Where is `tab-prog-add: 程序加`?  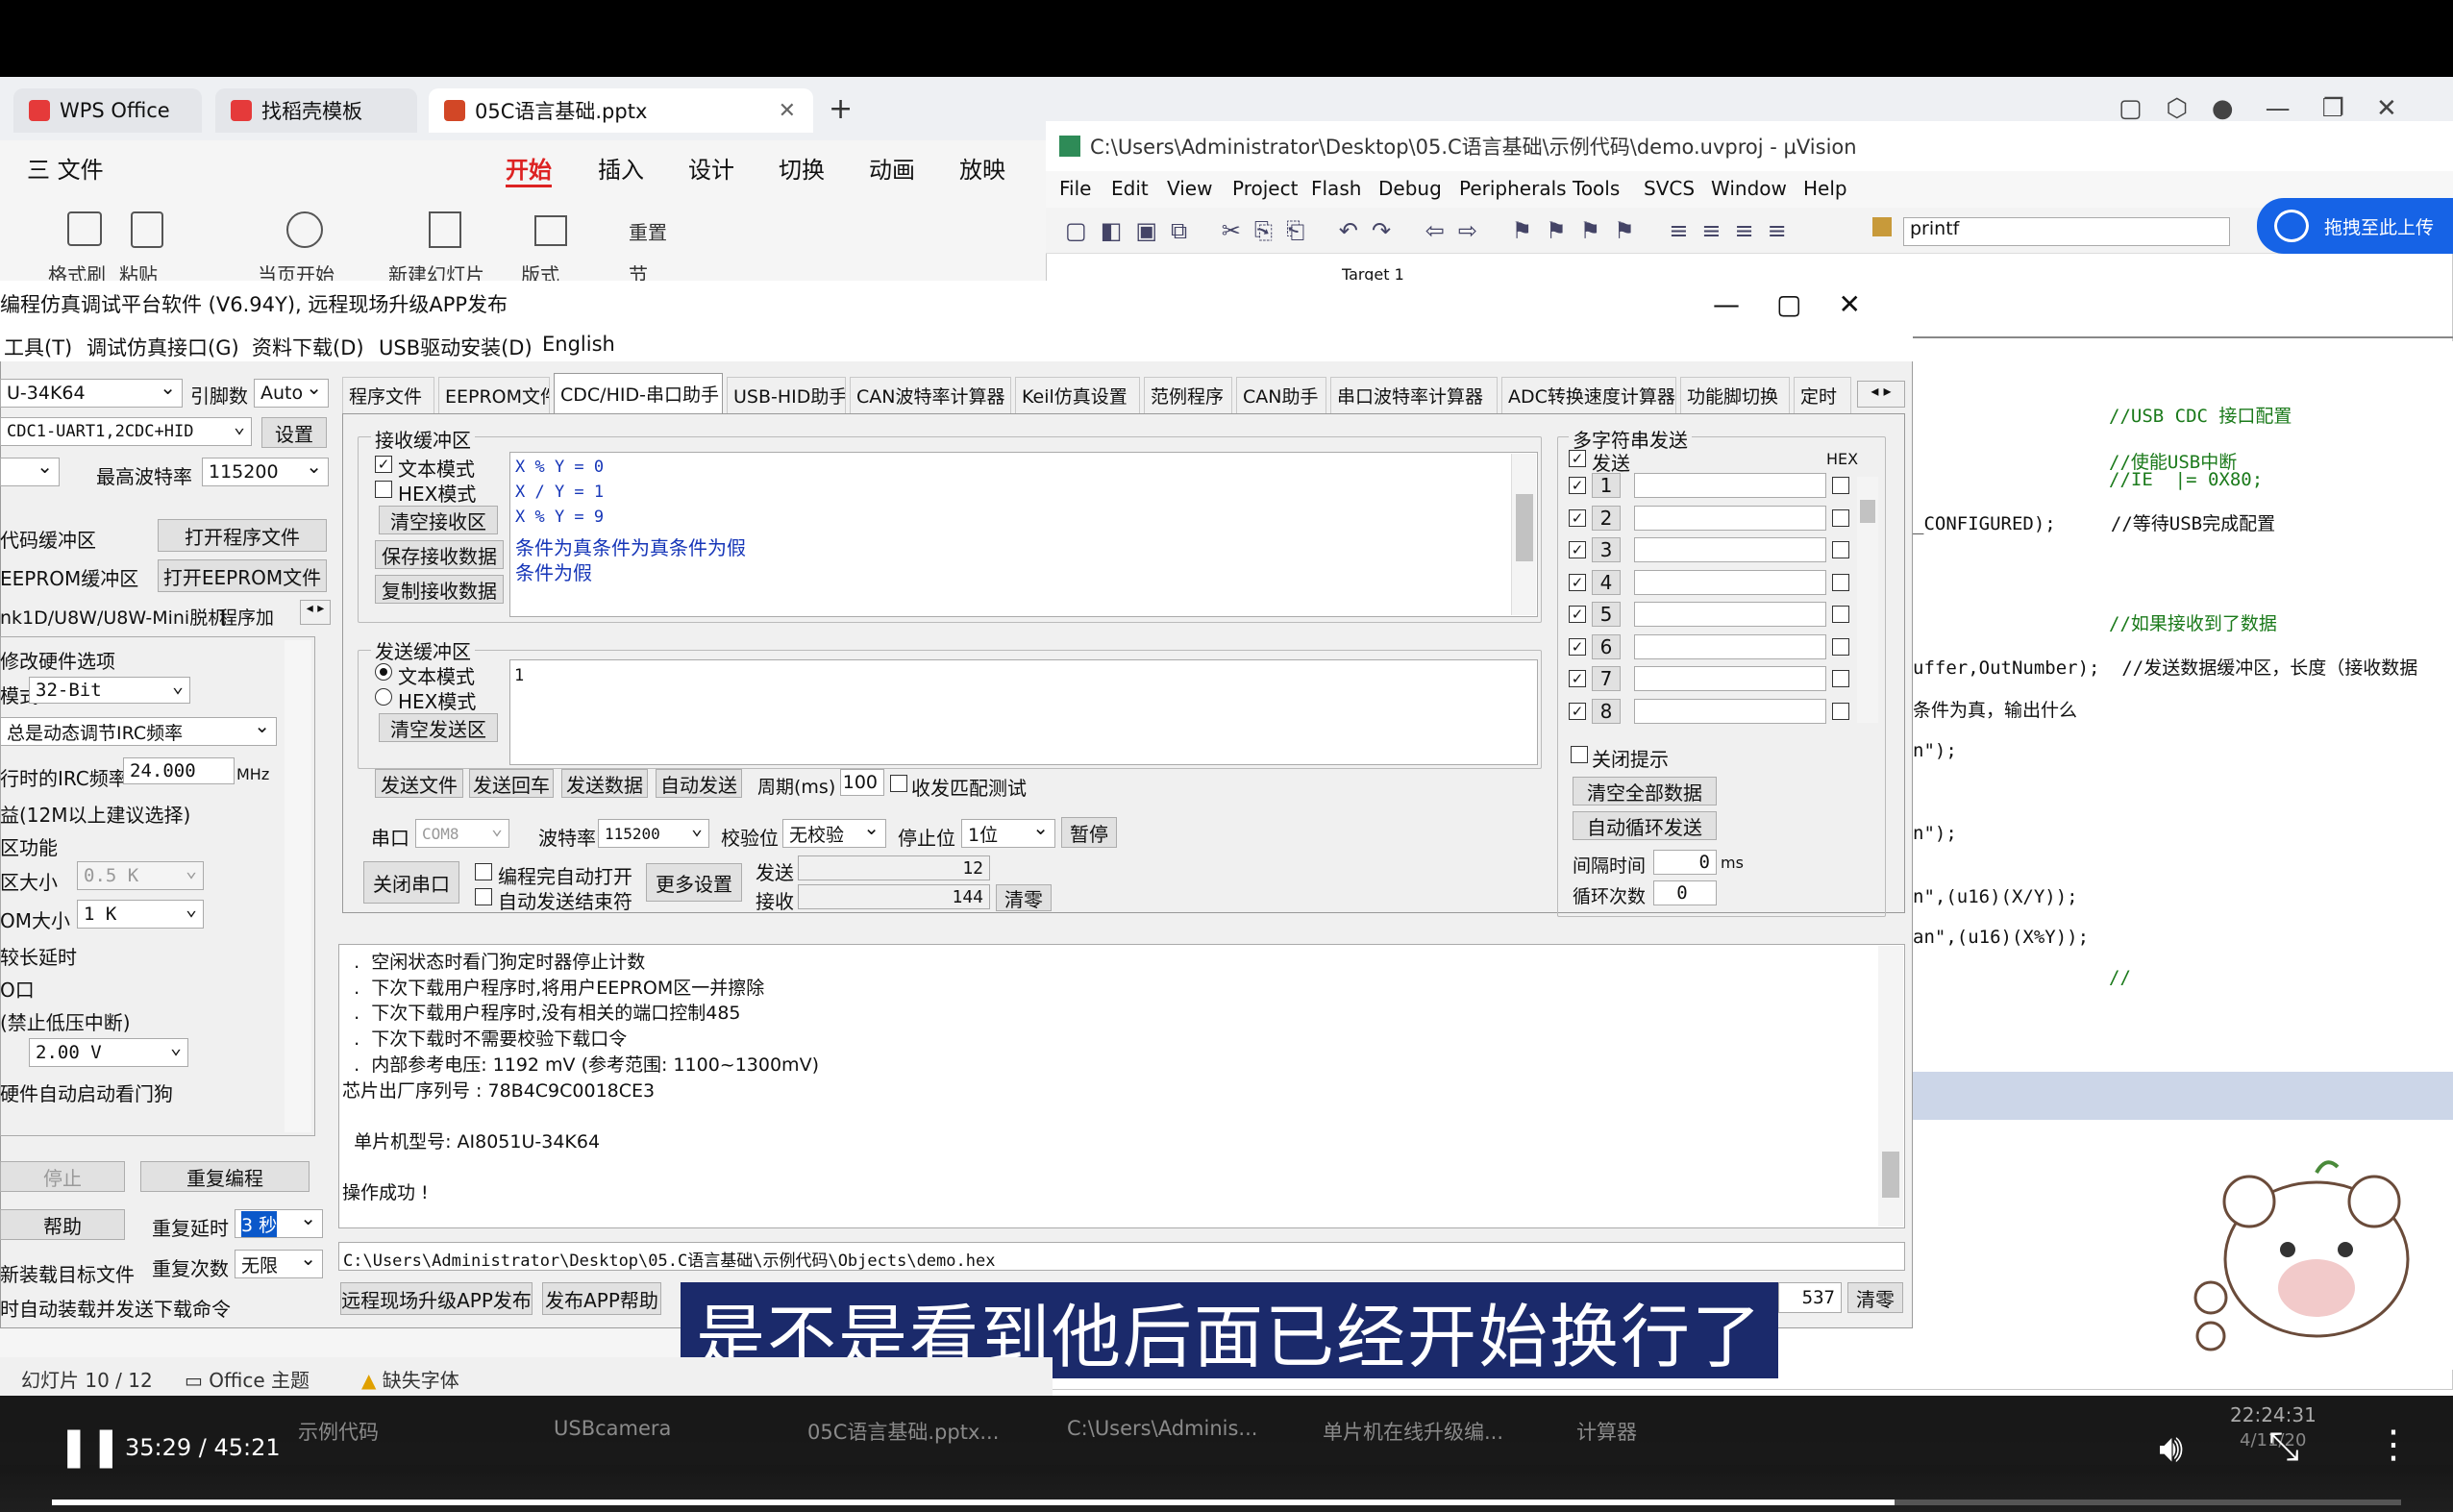
tab-prog-add: 程序加 is located at coordinates (246, 617).